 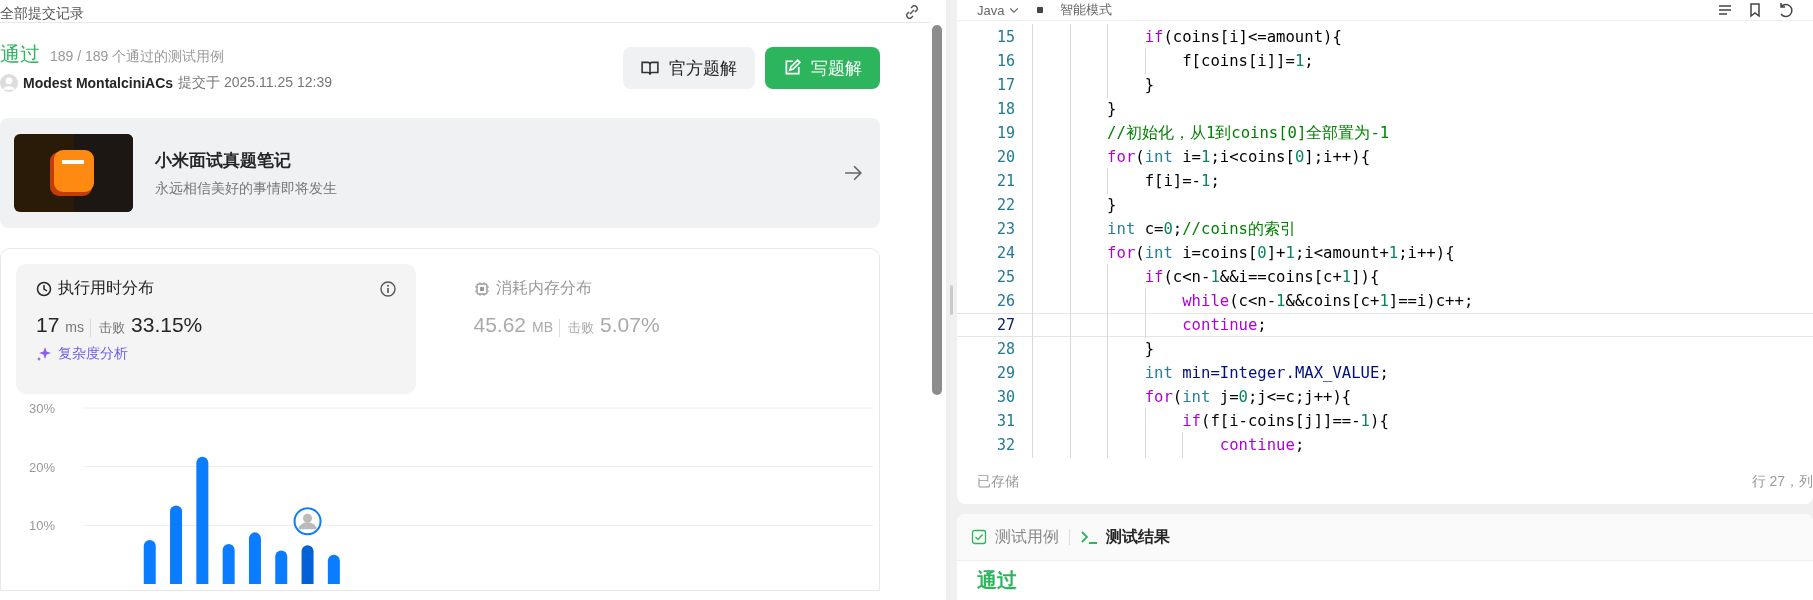 What do you see at coordinates (1005, 181) in the screenshot?
I see `line-number: 21` at bounding box center [1005, 181].